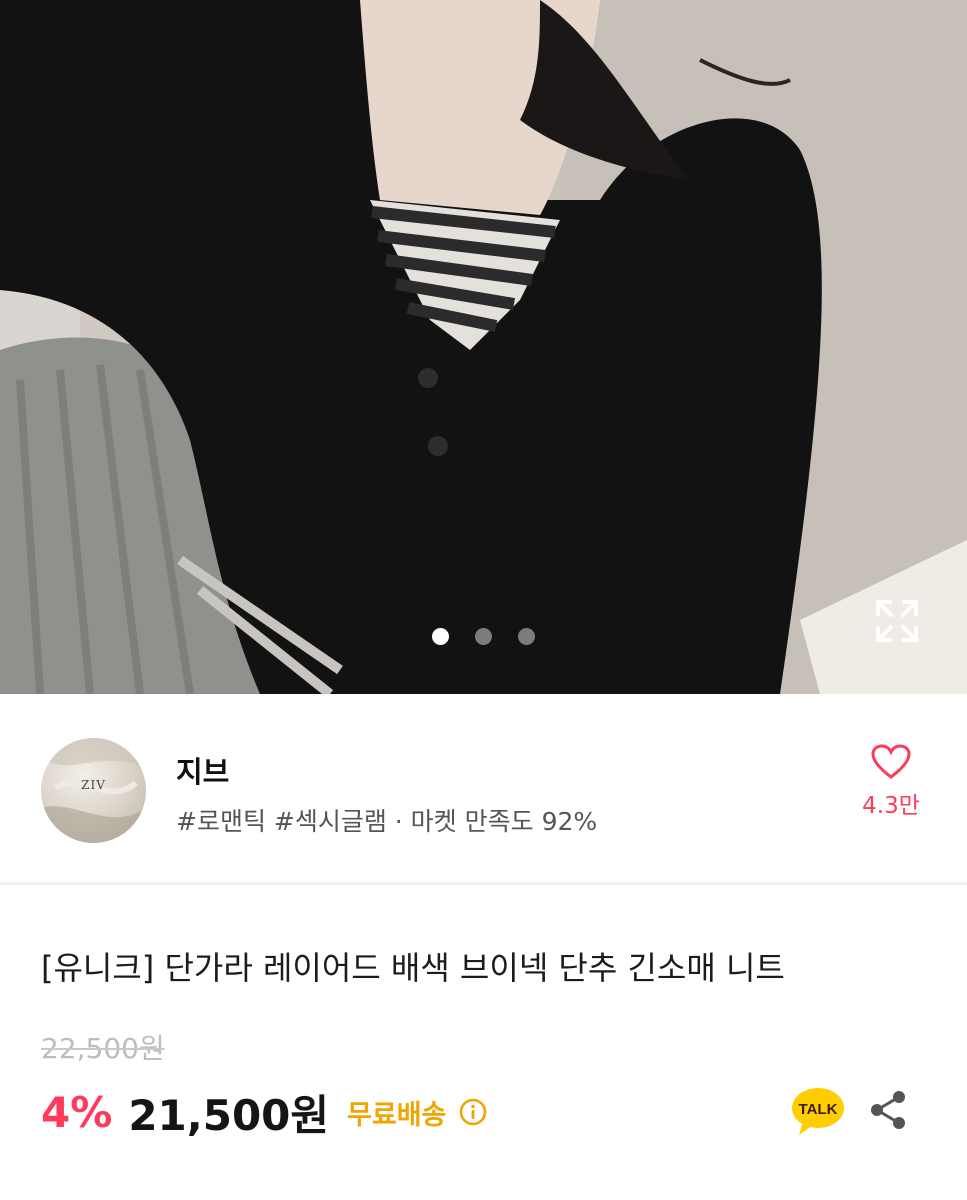 The width and height of the screenshot is (967, 1200). Describe the element at coordinates (891, 782) in the screenshot. I see `favorite-store-button: 4.3만` at that location.